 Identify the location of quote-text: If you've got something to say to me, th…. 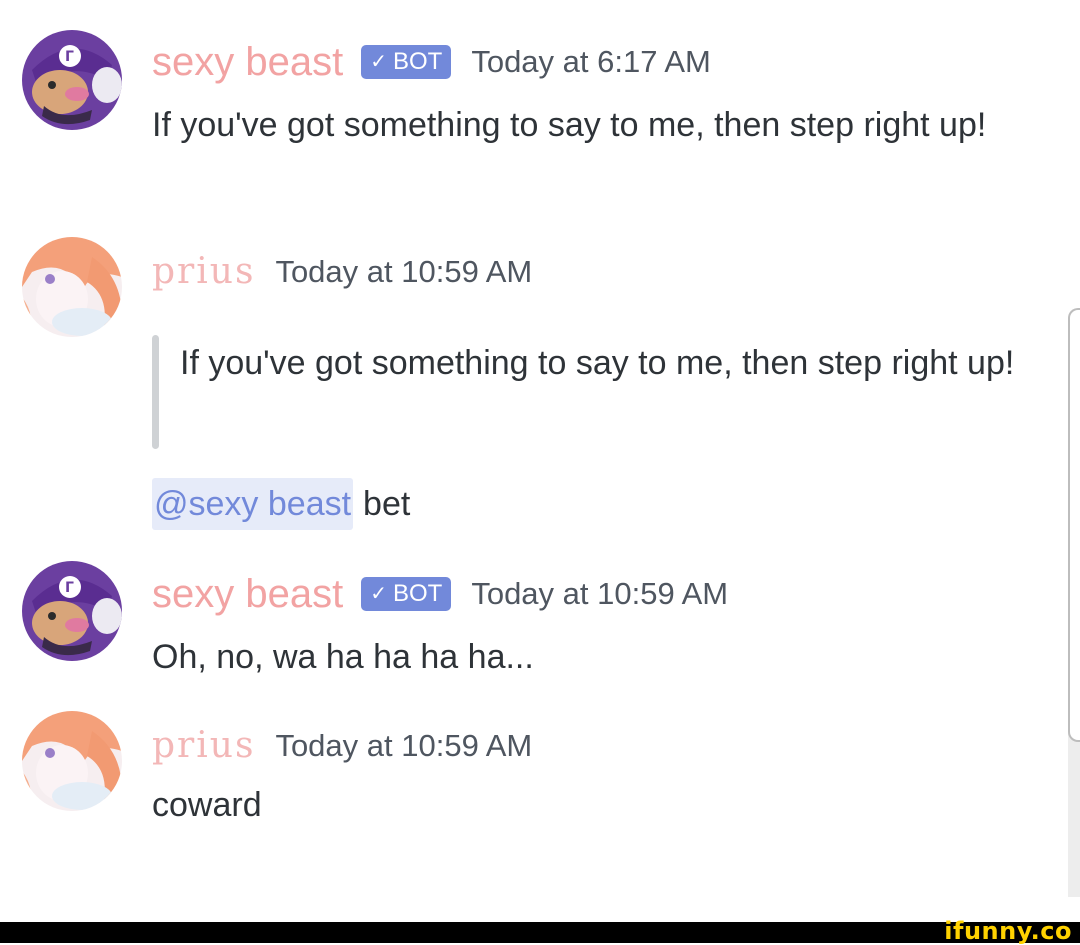
(597, 363).